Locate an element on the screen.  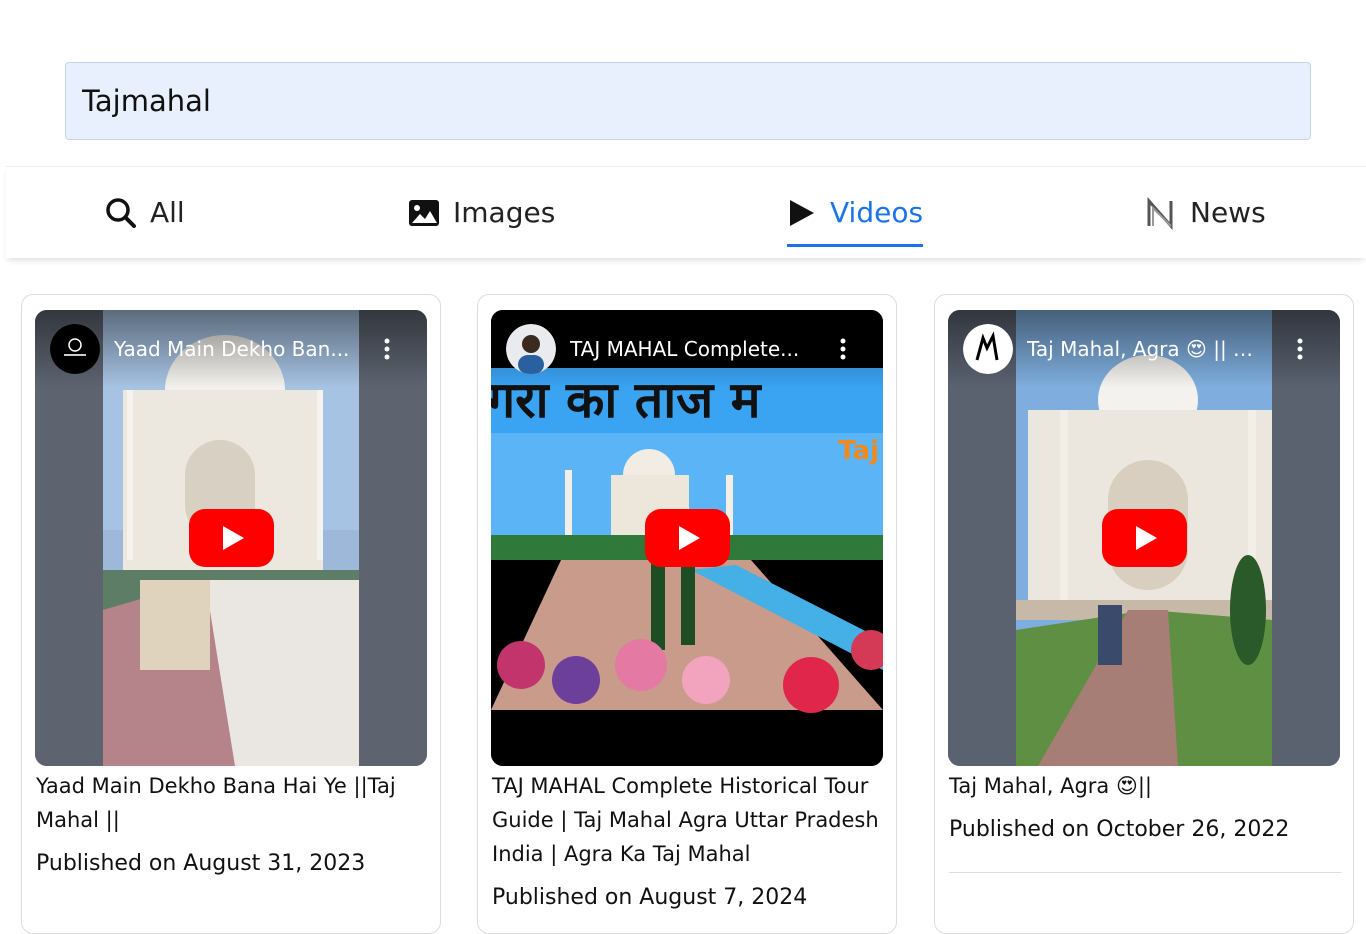
tab-videos-label: Videos is located at coordinates (877, 212).